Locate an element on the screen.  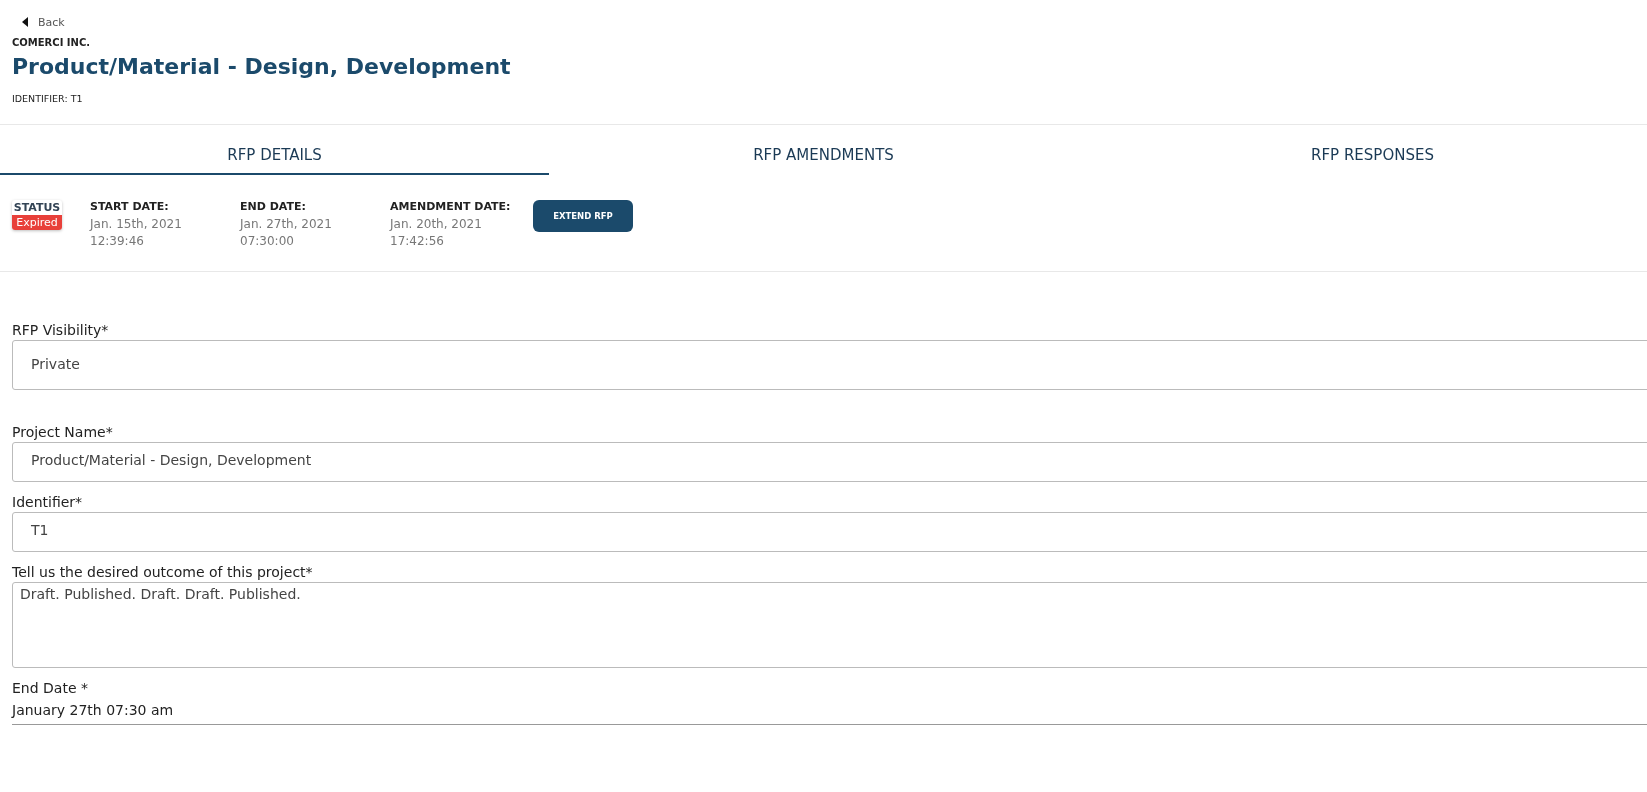
date-field: January 27th 07:30 am is located at coordinates (829, 711).